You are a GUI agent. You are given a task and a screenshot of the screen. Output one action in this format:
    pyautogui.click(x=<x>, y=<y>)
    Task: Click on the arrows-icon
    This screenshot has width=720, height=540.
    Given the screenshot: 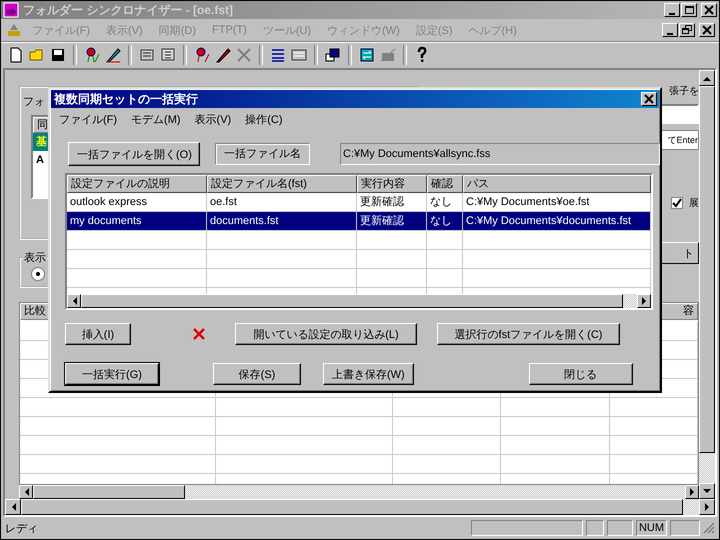 What is the action you would take?
    pyautogui.click(x=367, y=55)
    